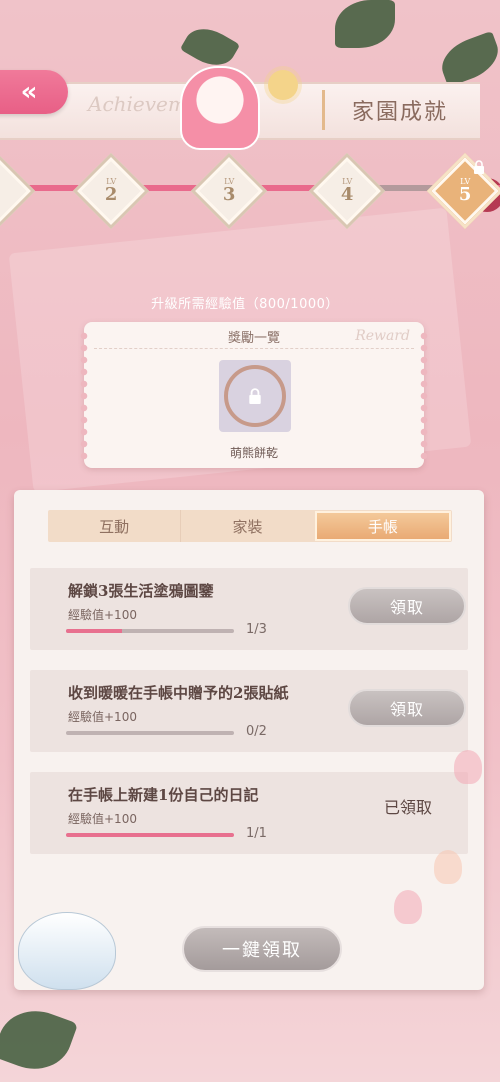 The height and width of the screenshot is (1082, 500). Describe the element at coordinates (67, 951) in the screenshot. I see `bird-mascot-icon` at that location.